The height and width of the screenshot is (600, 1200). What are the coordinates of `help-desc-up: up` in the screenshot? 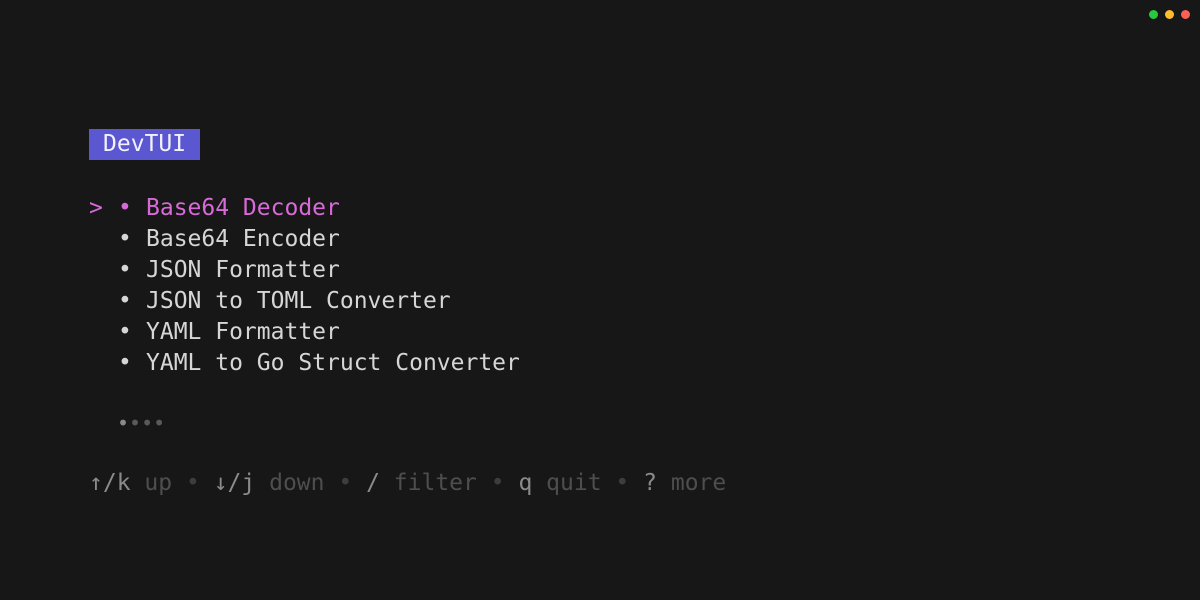 It's located at (158, 483).